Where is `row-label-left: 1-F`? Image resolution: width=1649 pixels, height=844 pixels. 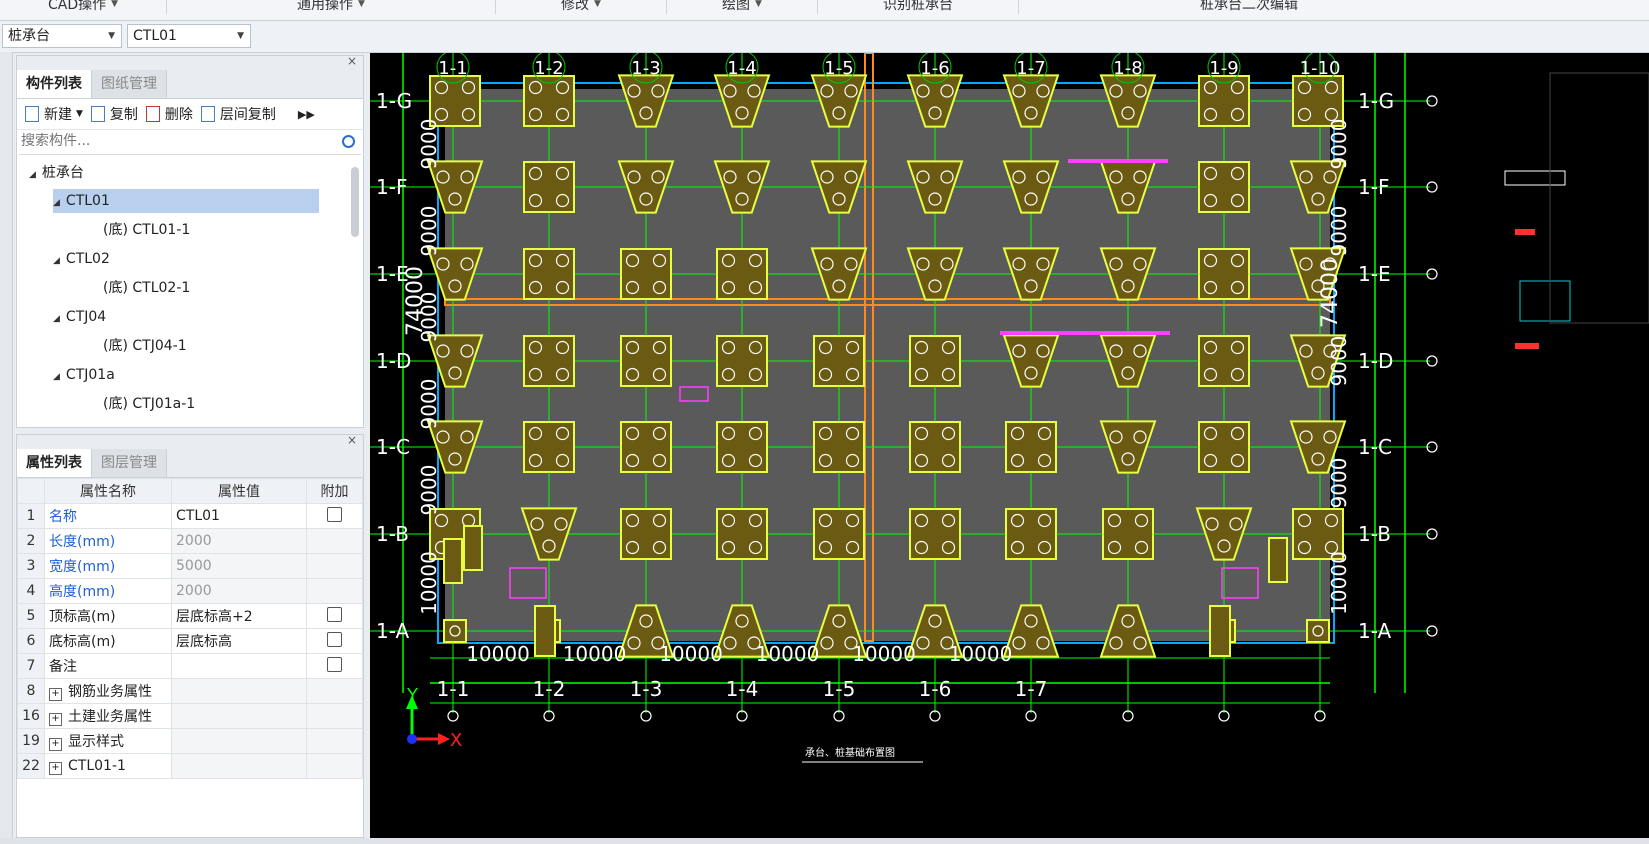
row-label-left: 1-F is located at coordinates (391, 187).